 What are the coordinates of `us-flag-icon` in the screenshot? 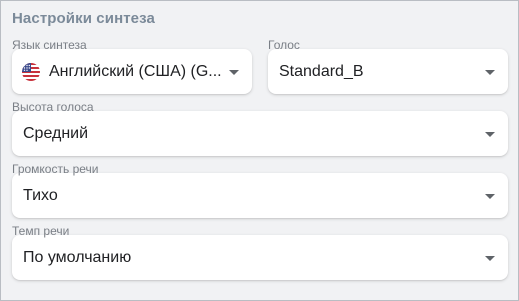 It's located at (31, 71).